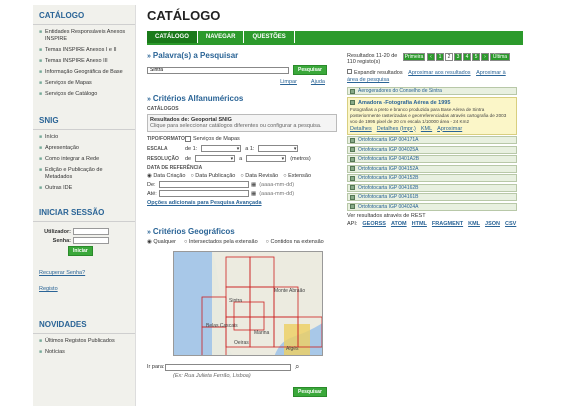  I want to click on result-item: Ortofotocarta IGP 004024A, so click(432, 206).